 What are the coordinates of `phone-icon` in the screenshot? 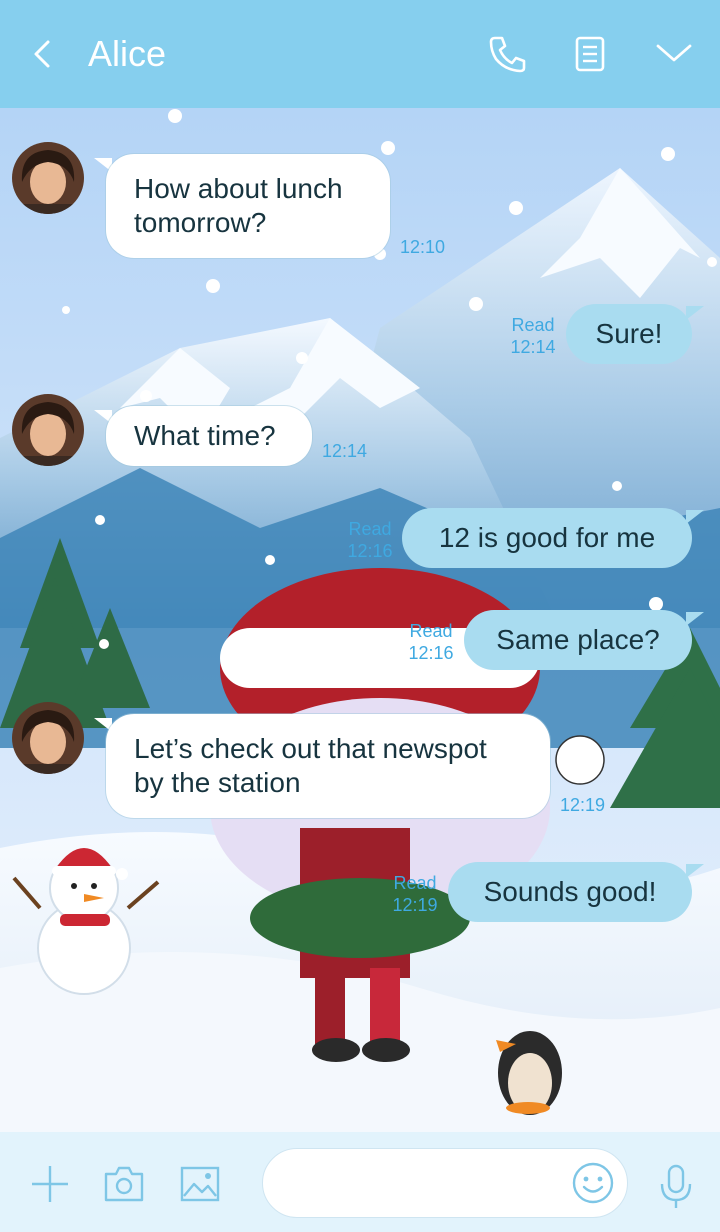 It's located at (508, 54).